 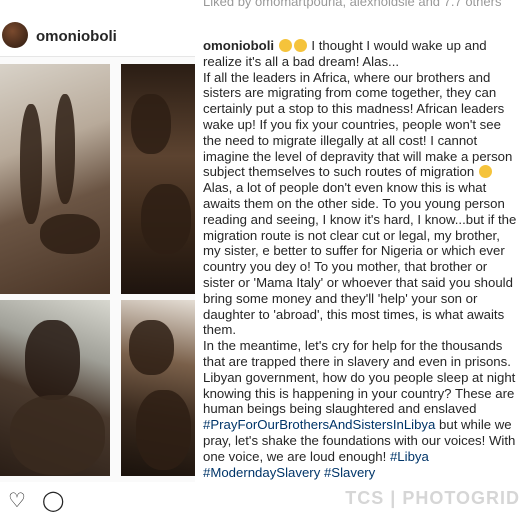 I want to click on avatar, so click(x=15, y=35).